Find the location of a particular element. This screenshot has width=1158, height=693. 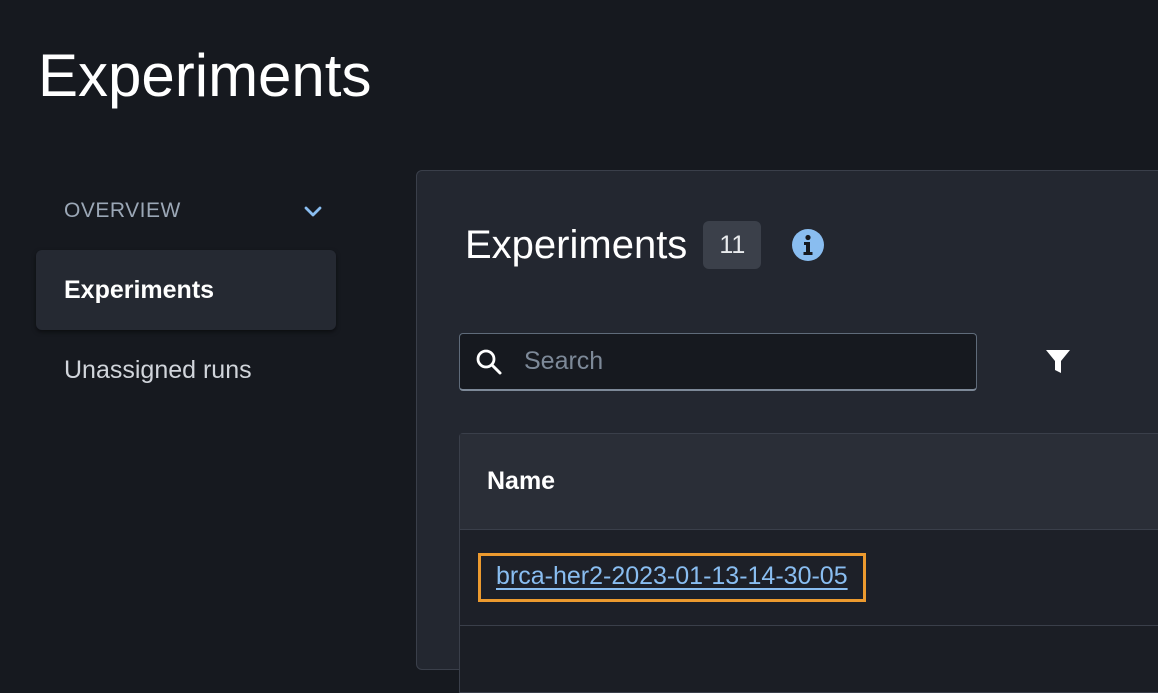

sidebar: OVERVIEW Experiments Unassigned runs is located at coordinates (186, 297).